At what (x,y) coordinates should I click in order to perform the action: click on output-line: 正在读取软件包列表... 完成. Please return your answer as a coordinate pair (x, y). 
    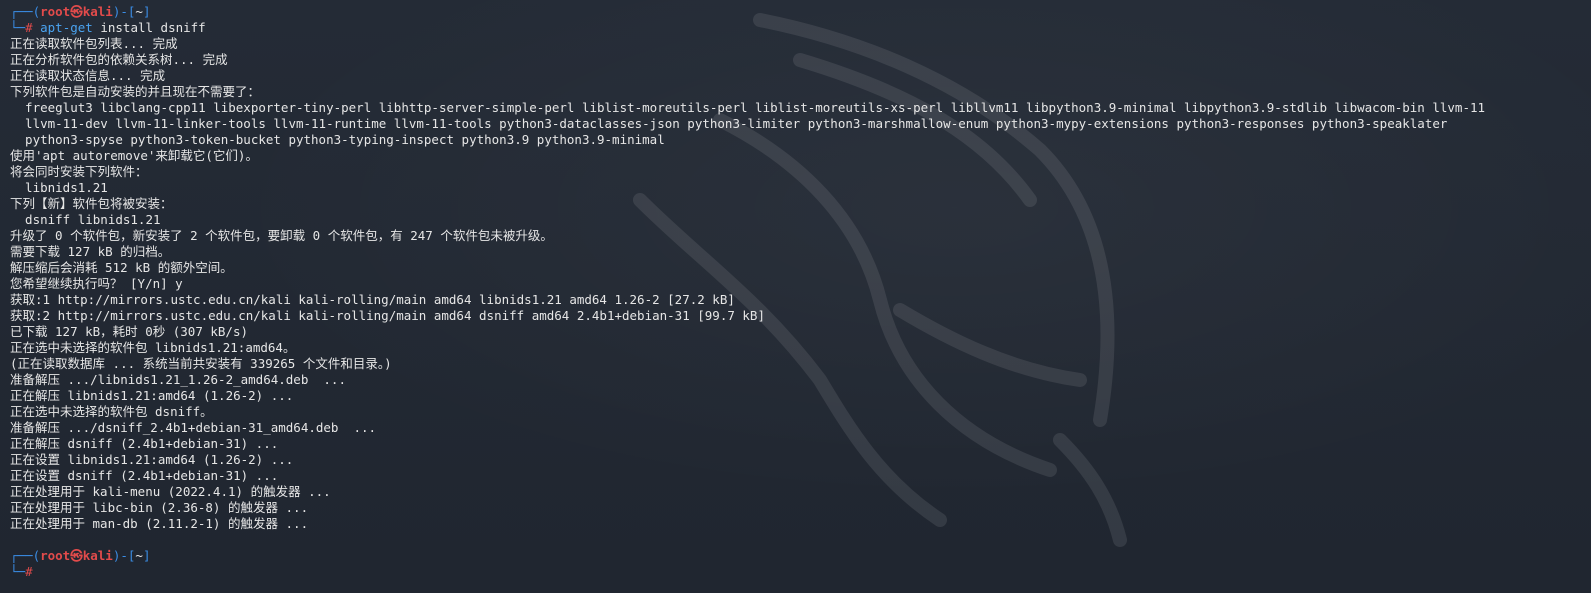
    Looking at the image, I should click on (94, 43).